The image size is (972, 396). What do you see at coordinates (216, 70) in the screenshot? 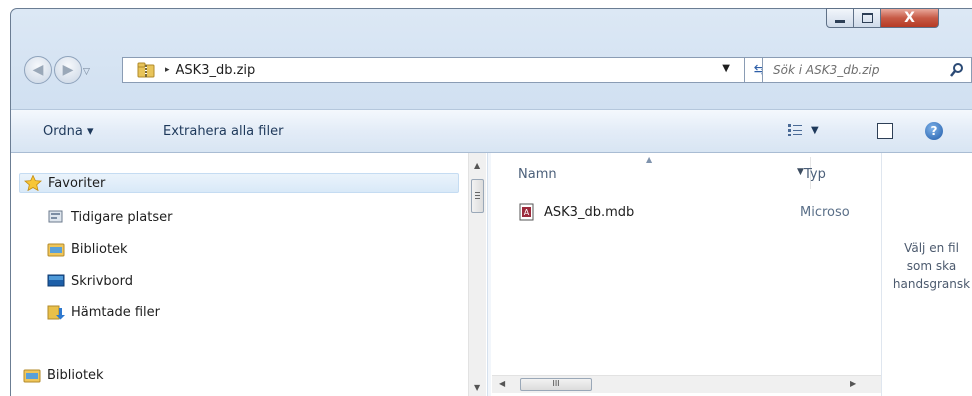
I see `address-path: ASK3_db.zip` at bounding box center [216, 70].